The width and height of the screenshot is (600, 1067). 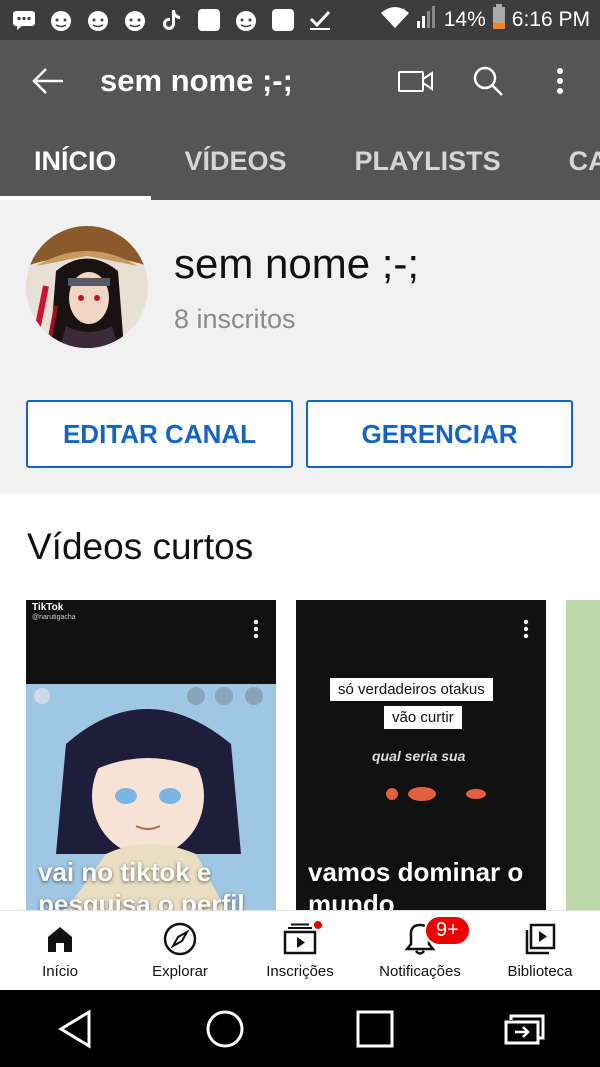 What do you see at coordinates (540, 971) in the screenshot?
I see `nav-label: Biblioteca` at bounding box center [540, 971].